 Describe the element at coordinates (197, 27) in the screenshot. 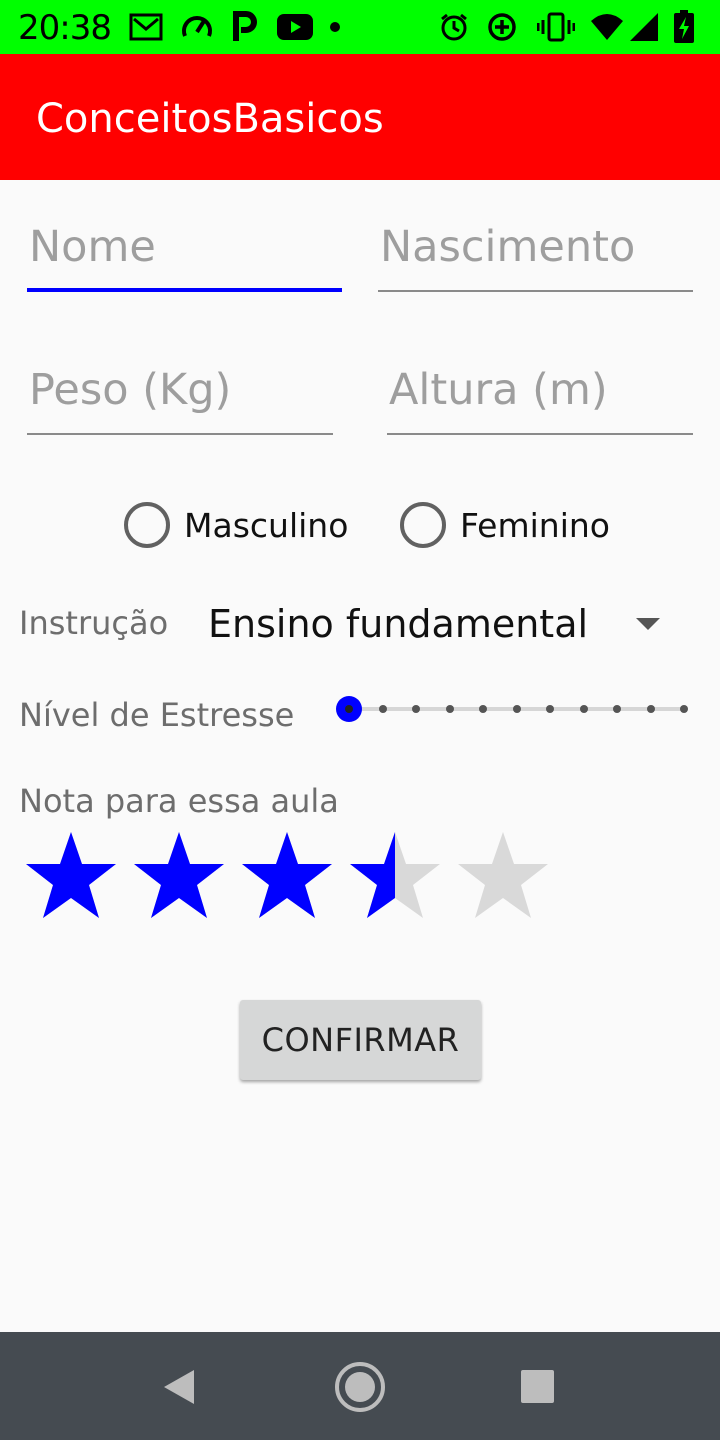

I see `gauge-icon` at that location.